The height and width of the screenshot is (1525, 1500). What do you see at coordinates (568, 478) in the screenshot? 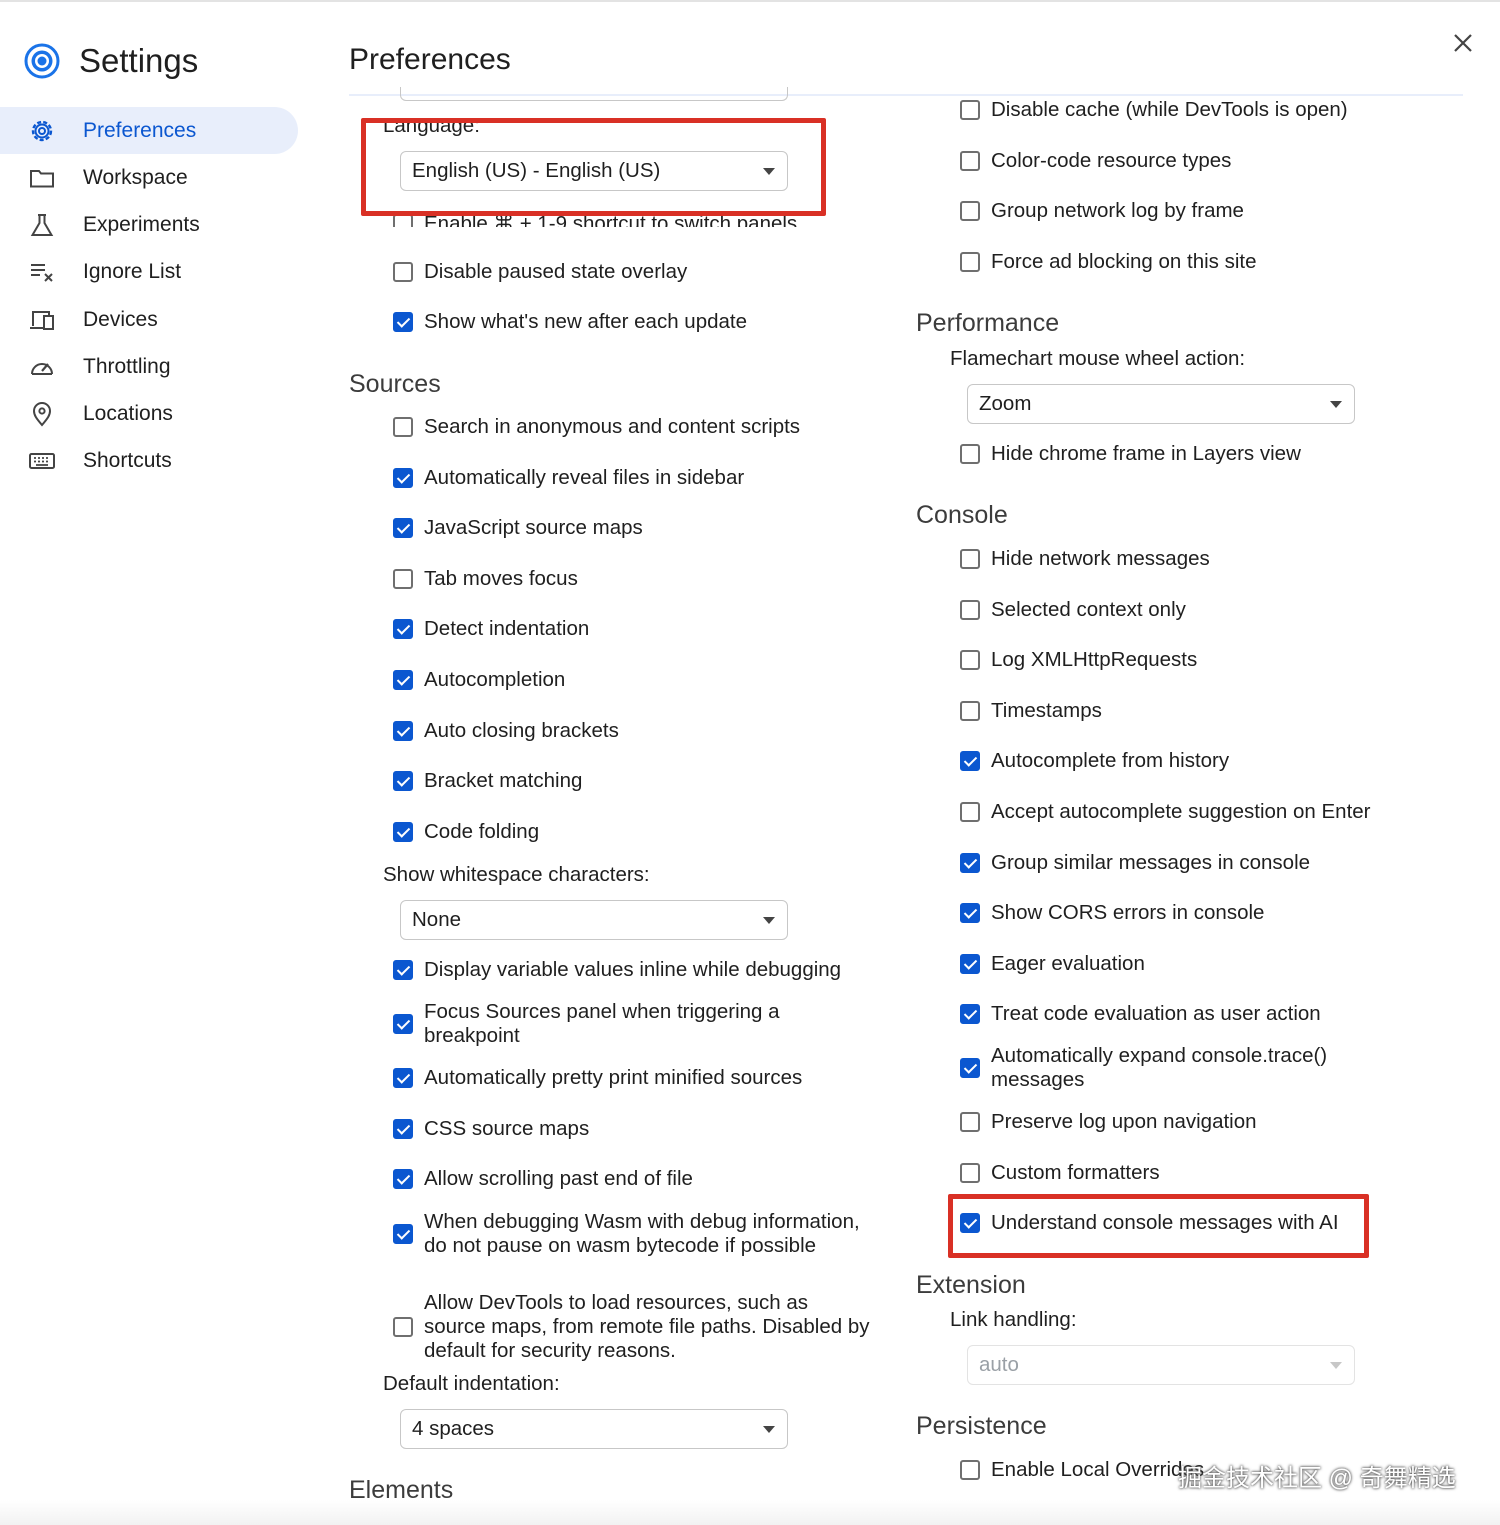
I see `option-row: Automatically reveal files in sidebar` at bounding box center [568, 478].